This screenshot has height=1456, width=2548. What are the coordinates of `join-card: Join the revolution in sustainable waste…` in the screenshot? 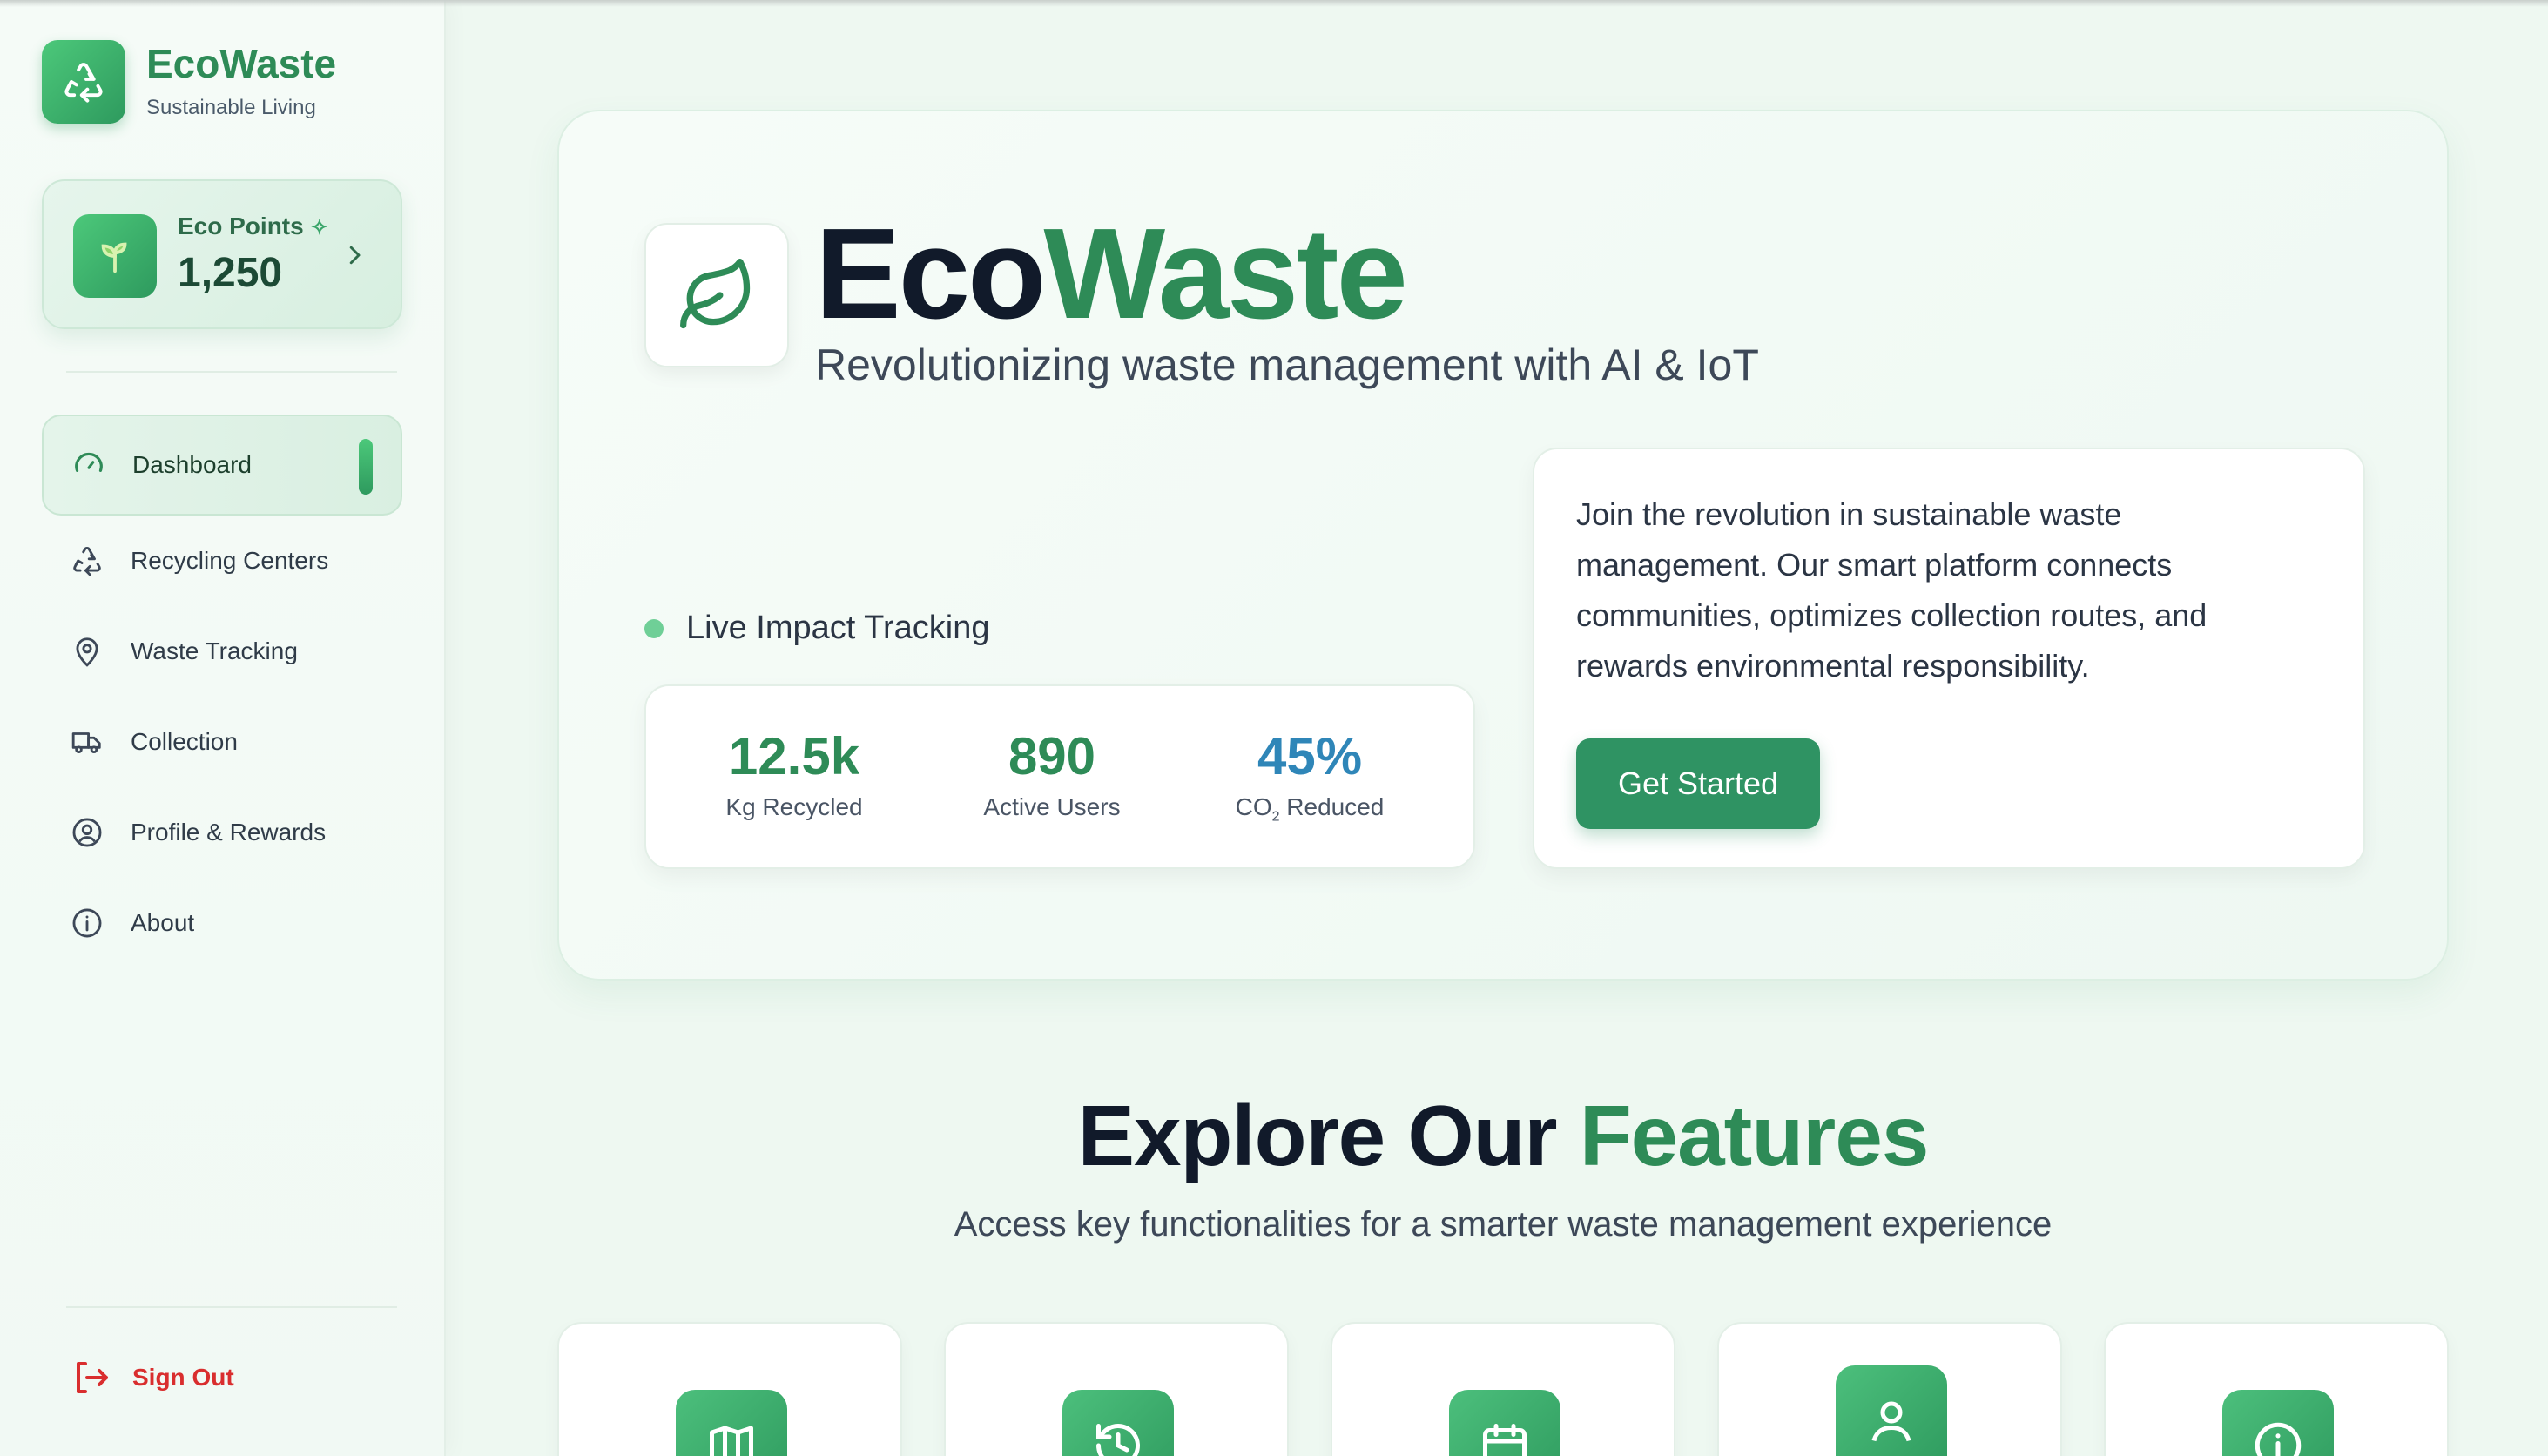 It's located at (1949, 658).